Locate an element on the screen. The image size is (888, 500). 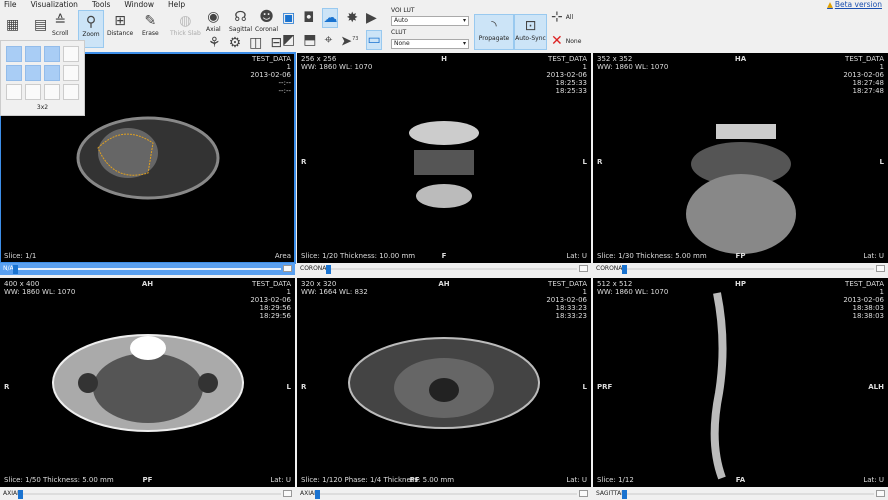
mpr-icon: ⚘ is located at coordinates (214, 43).